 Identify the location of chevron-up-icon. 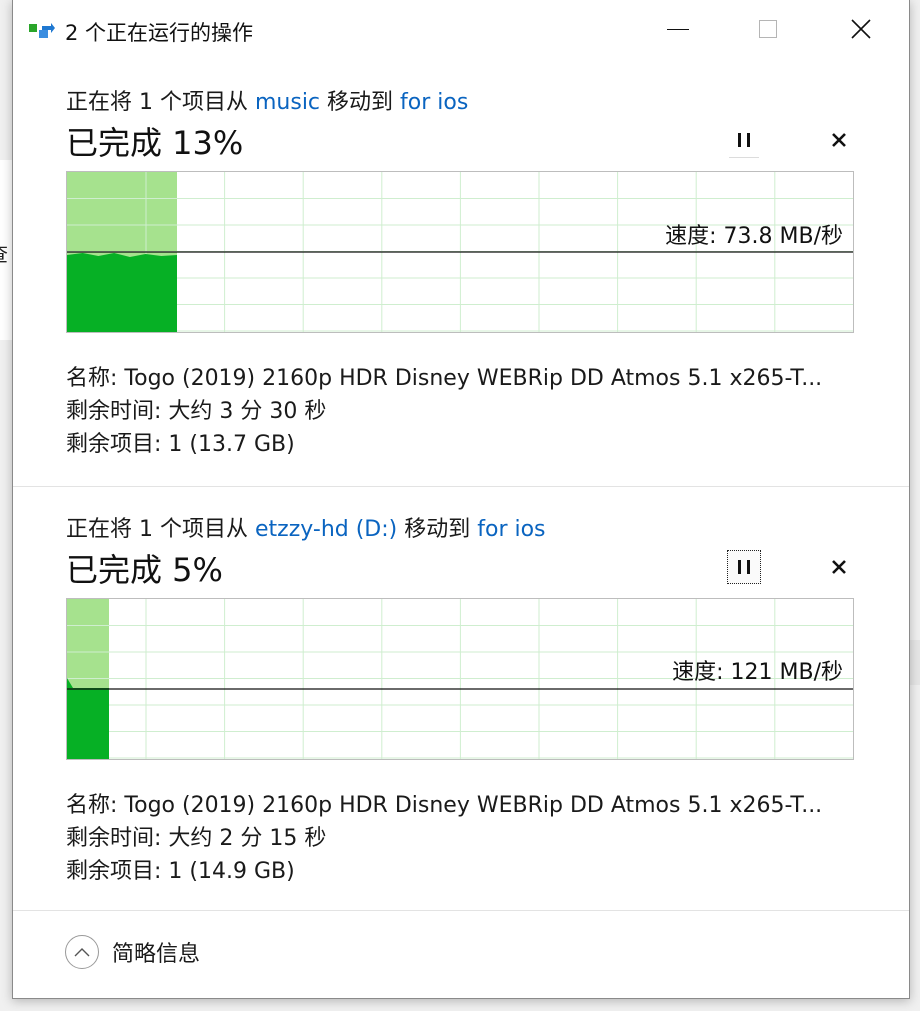
(82, 952).